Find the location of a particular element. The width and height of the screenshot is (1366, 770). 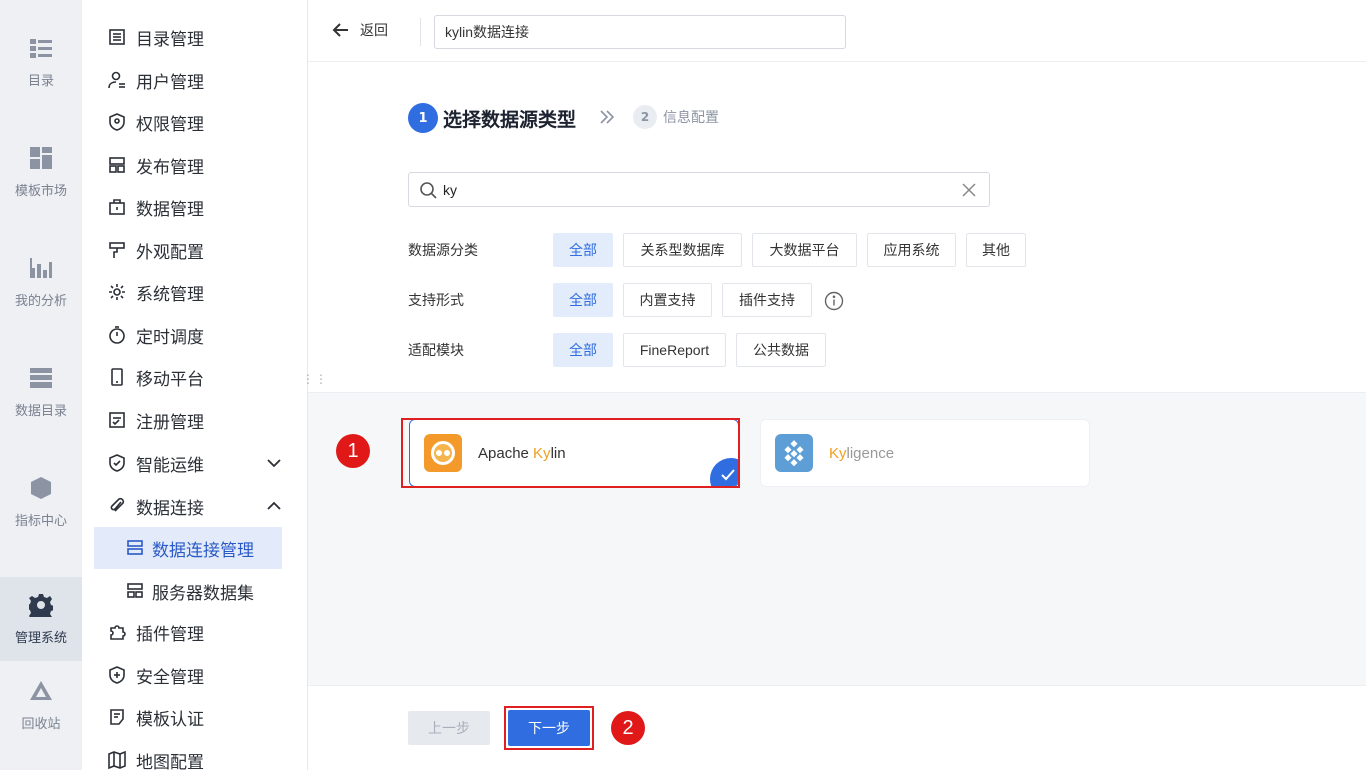

datasource-search is located at coordinates (699, 189).